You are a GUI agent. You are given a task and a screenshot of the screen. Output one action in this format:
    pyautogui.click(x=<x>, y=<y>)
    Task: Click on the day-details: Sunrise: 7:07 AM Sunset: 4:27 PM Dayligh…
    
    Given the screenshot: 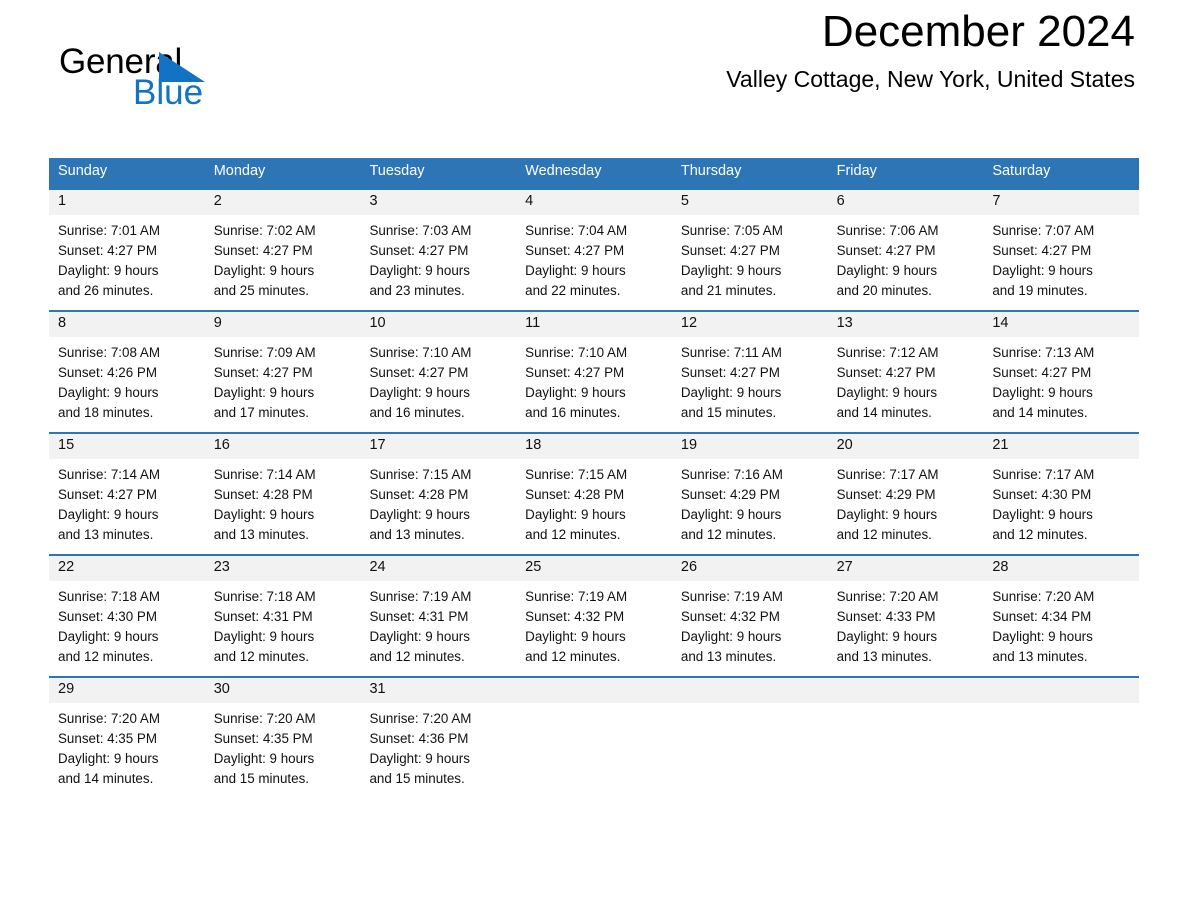 What is the action you would take?
    pyautogui.click(x=1061, y=258)
    